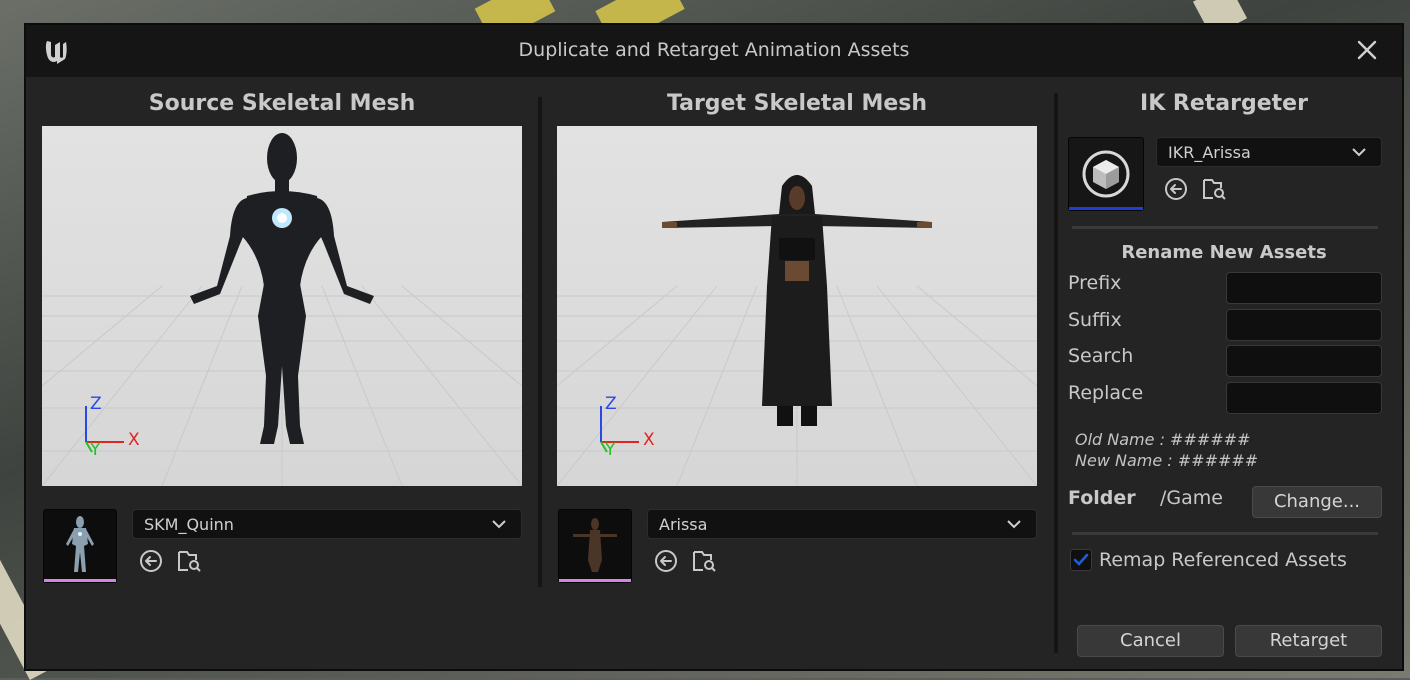 This screenshot has height=680, width=1410. Describe the element at coordinates (797, 103) in the screenshot. I see `target-heading: Target Skeletal Mesh` at that location.